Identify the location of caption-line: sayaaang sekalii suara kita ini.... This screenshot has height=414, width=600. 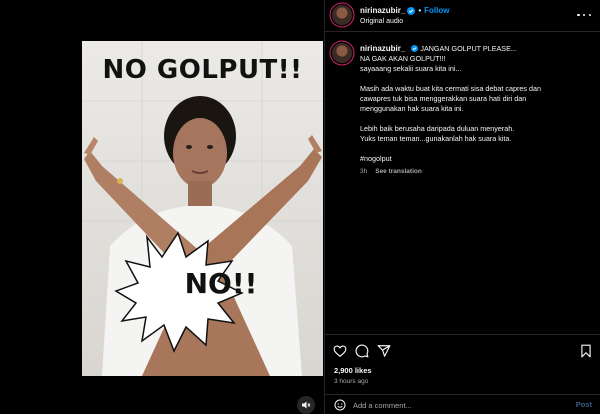
(411, 68).